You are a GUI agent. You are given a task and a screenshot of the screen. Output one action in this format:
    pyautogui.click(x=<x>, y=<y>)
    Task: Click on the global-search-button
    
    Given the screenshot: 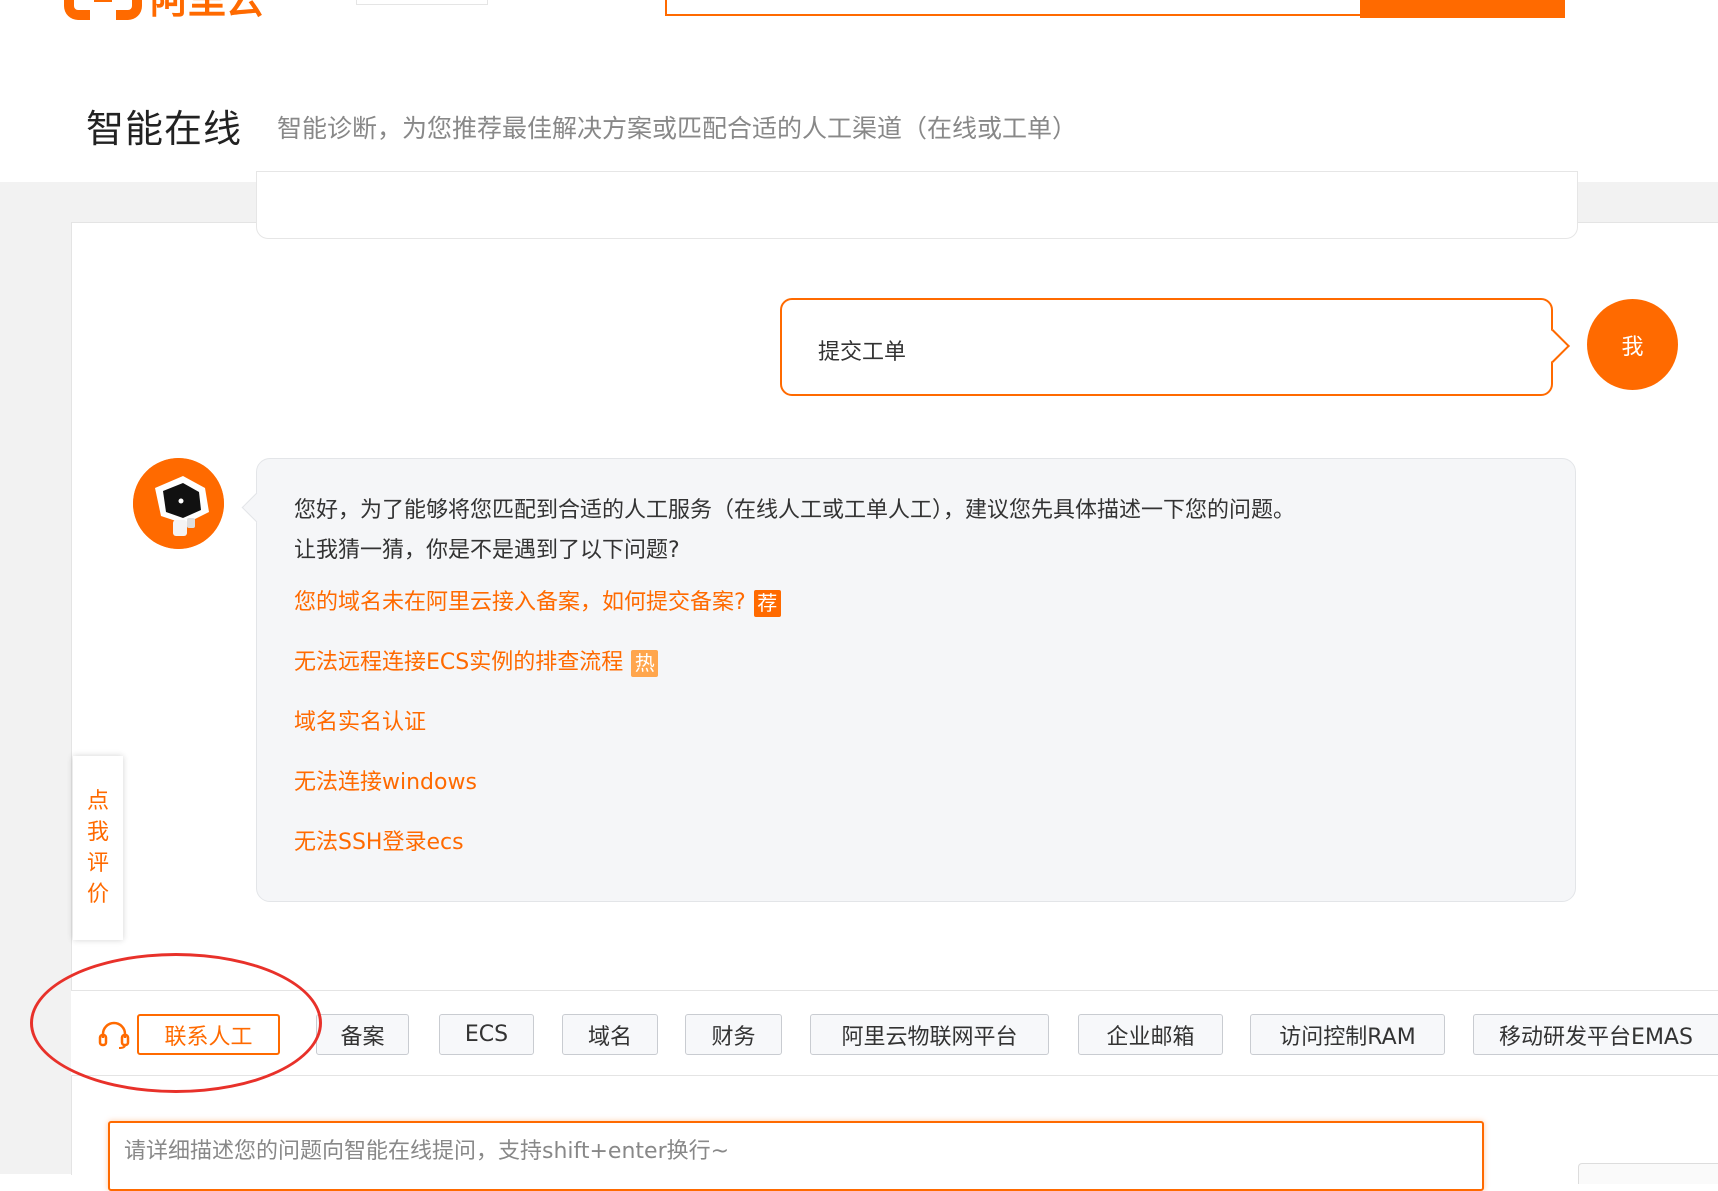 What is the action you would take?
    pyautogui.click(x=1462, y=9)
    